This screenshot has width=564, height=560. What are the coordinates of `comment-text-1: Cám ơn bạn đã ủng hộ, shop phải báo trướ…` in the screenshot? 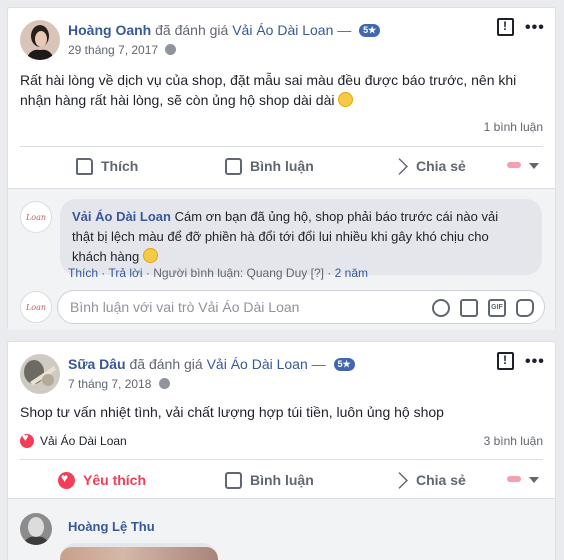 It's located at (336, 216).